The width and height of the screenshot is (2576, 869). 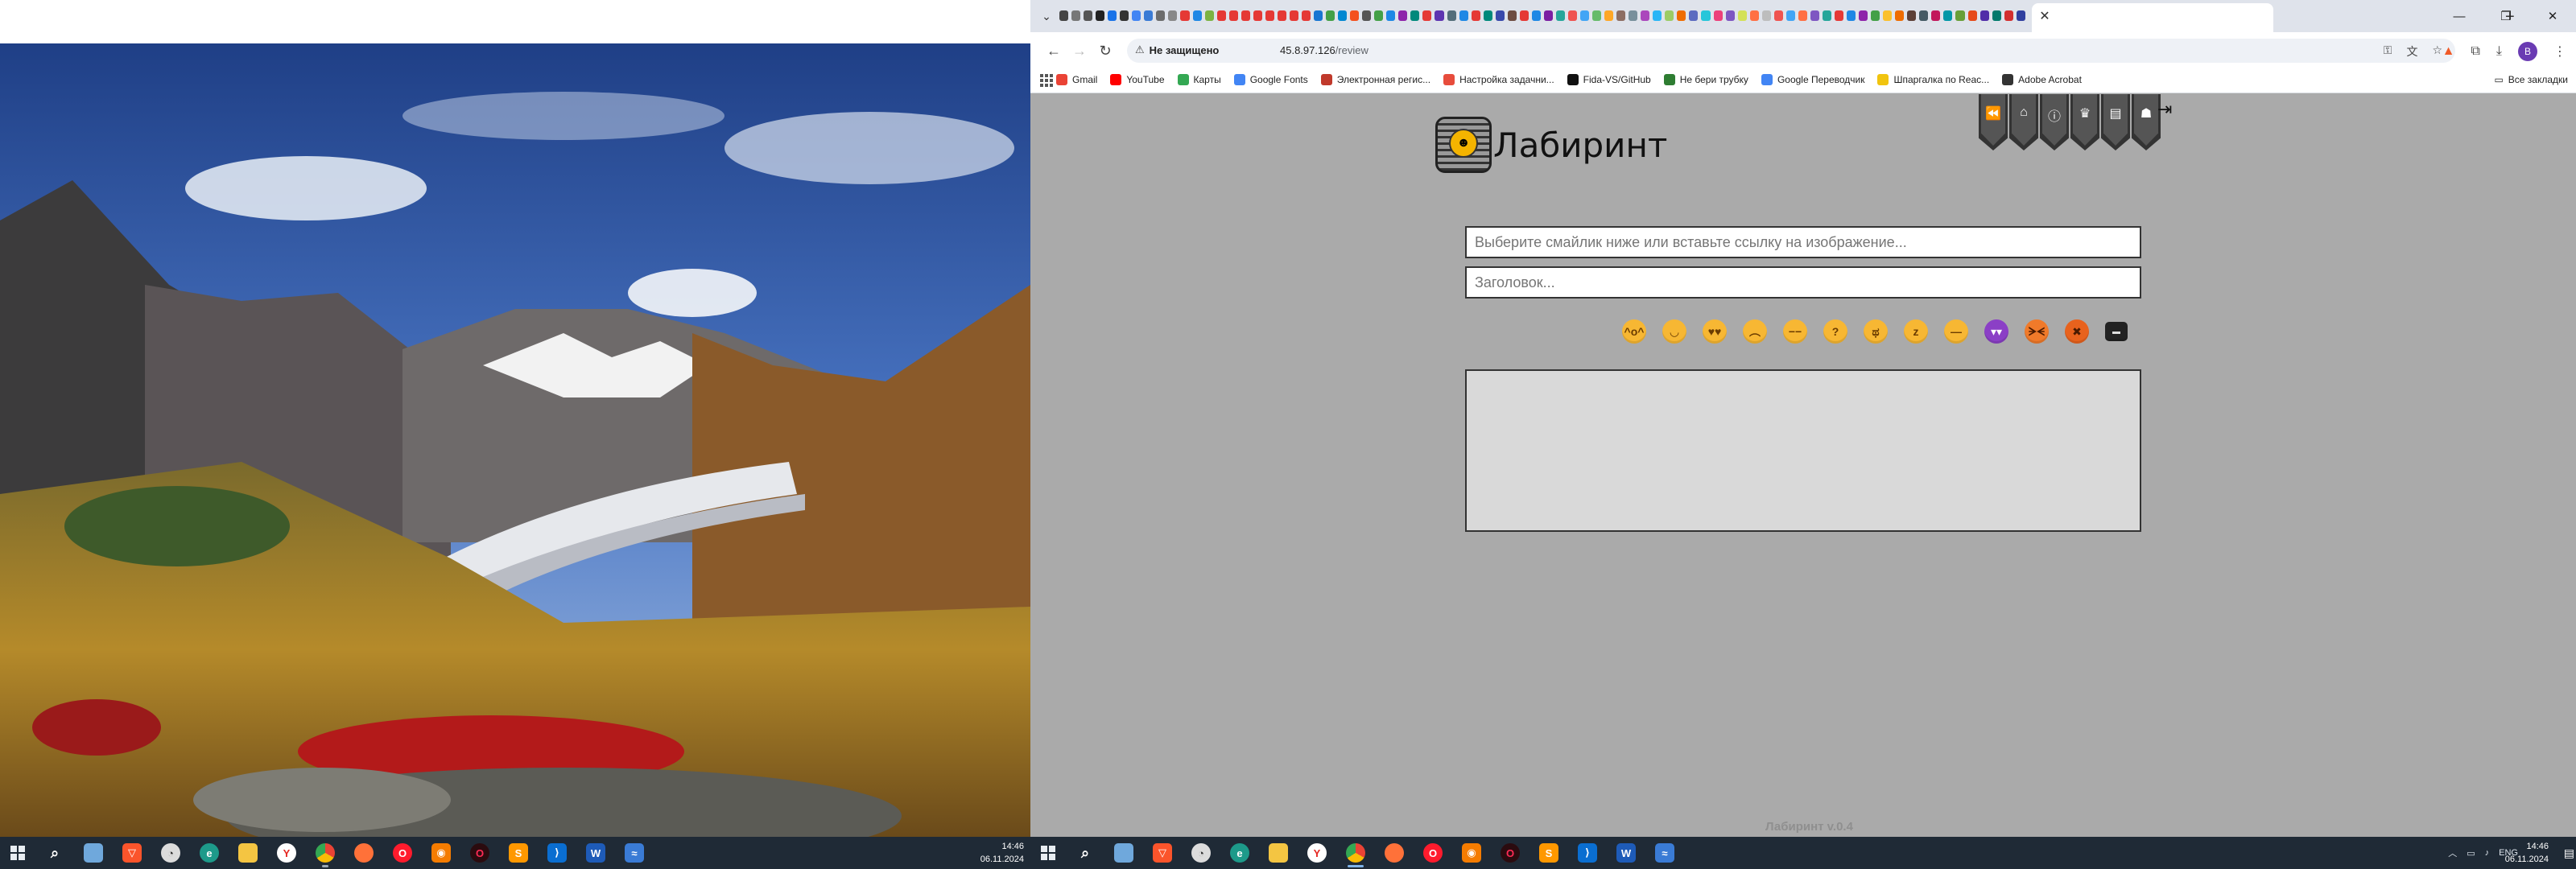 I want to click on thinking-emoji-icon: ?, so click(x=1835, y=331).